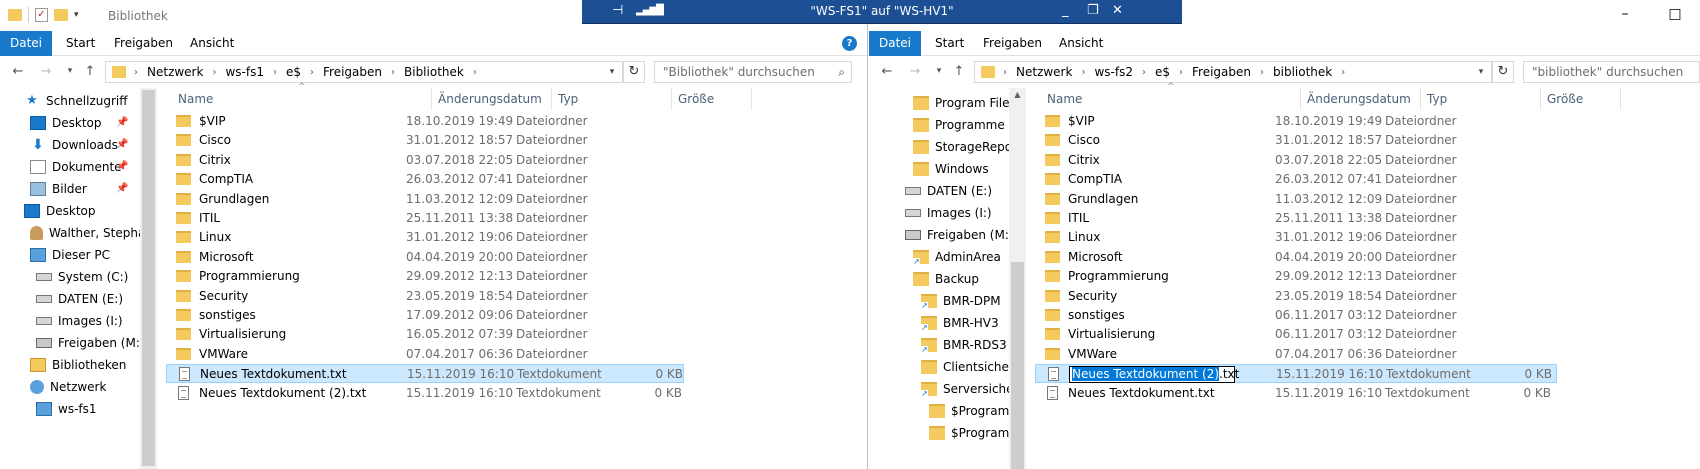 Image resolution: width=1700 pixels, height=469 pixels. I want to click on navigation-pane-scrollbar, so click(148, 278).